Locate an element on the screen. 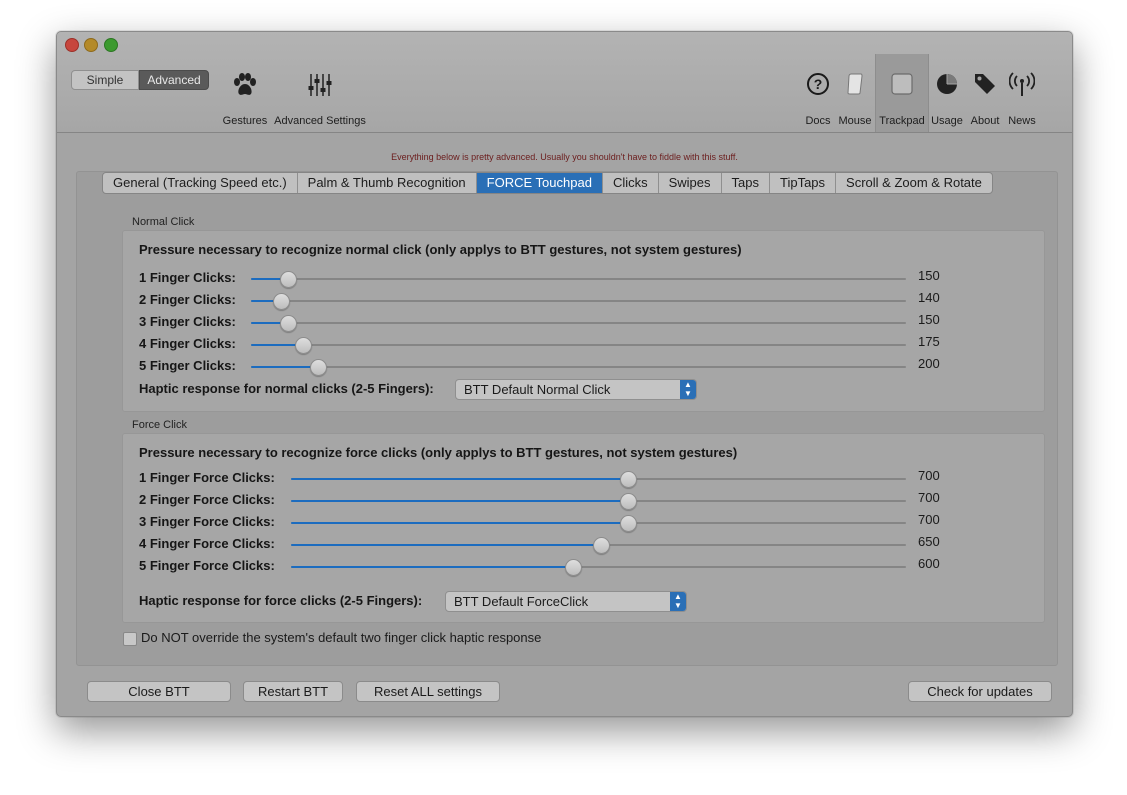 The image size is (1127, 795). force-click-slider-label: 5 Finger Force Clicks: is located at coordinates (207, 565).